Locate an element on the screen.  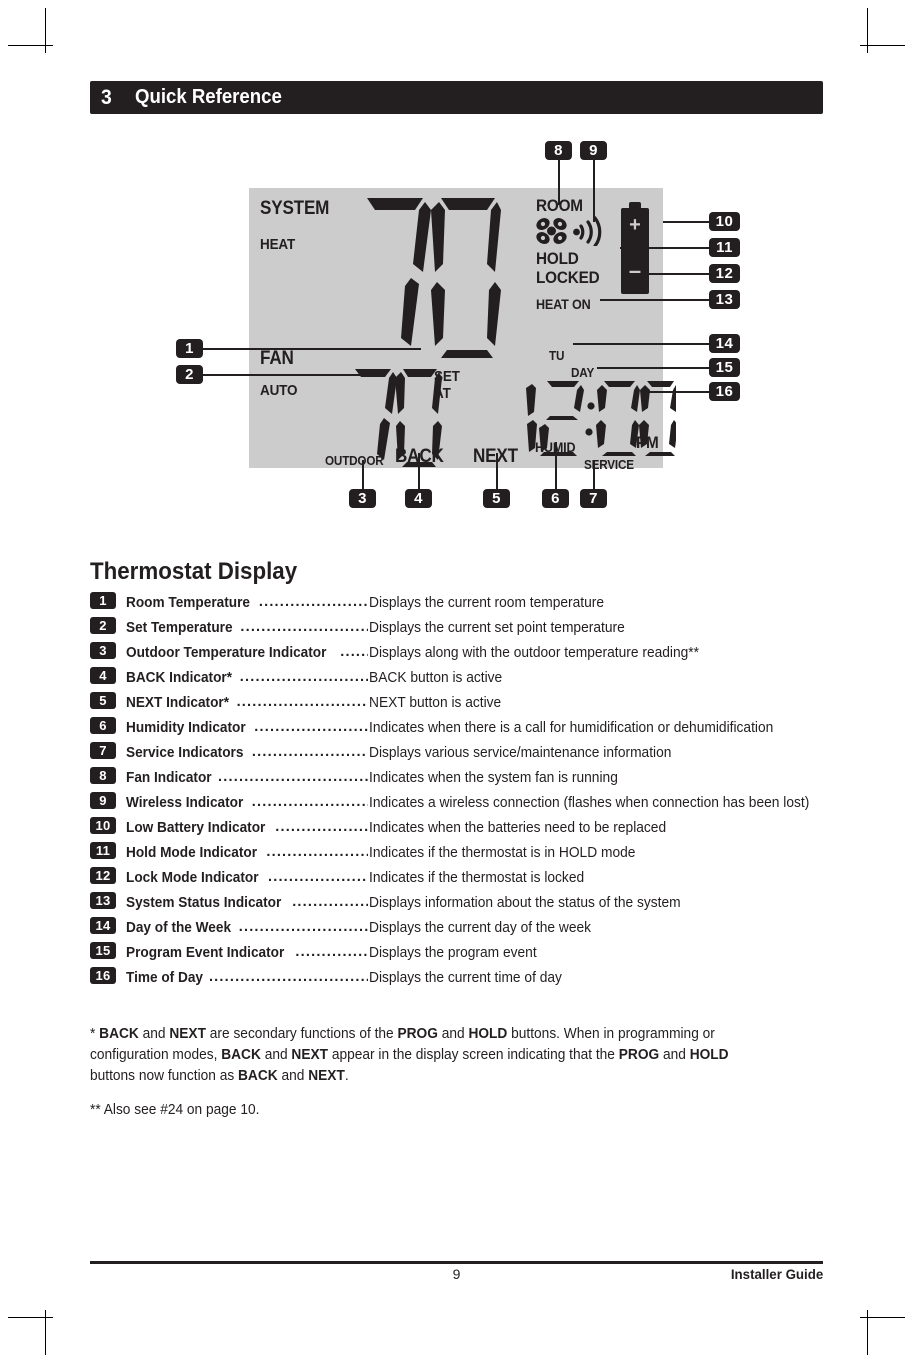
legend-item-term: Service Indicators is located at coordinates (185, 753).